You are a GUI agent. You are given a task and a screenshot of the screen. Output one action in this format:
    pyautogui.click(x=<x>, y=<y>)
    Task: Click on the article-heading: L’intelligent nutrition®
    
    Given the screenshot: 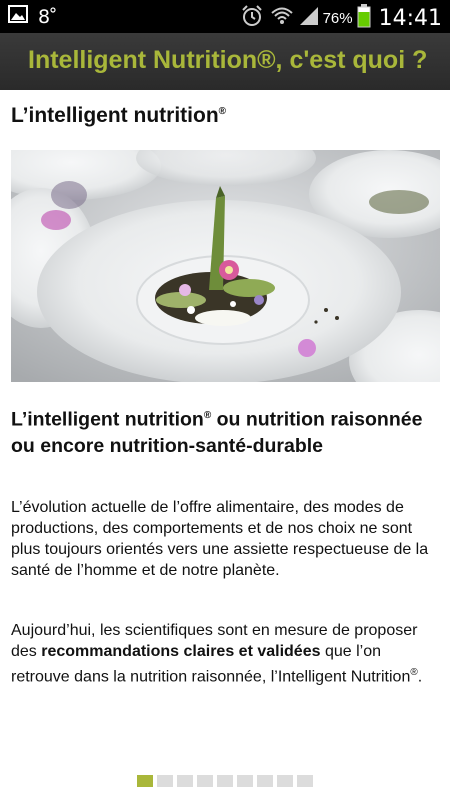 What is the action you would take?
    pyautogui.click(x=119, y=115)
    